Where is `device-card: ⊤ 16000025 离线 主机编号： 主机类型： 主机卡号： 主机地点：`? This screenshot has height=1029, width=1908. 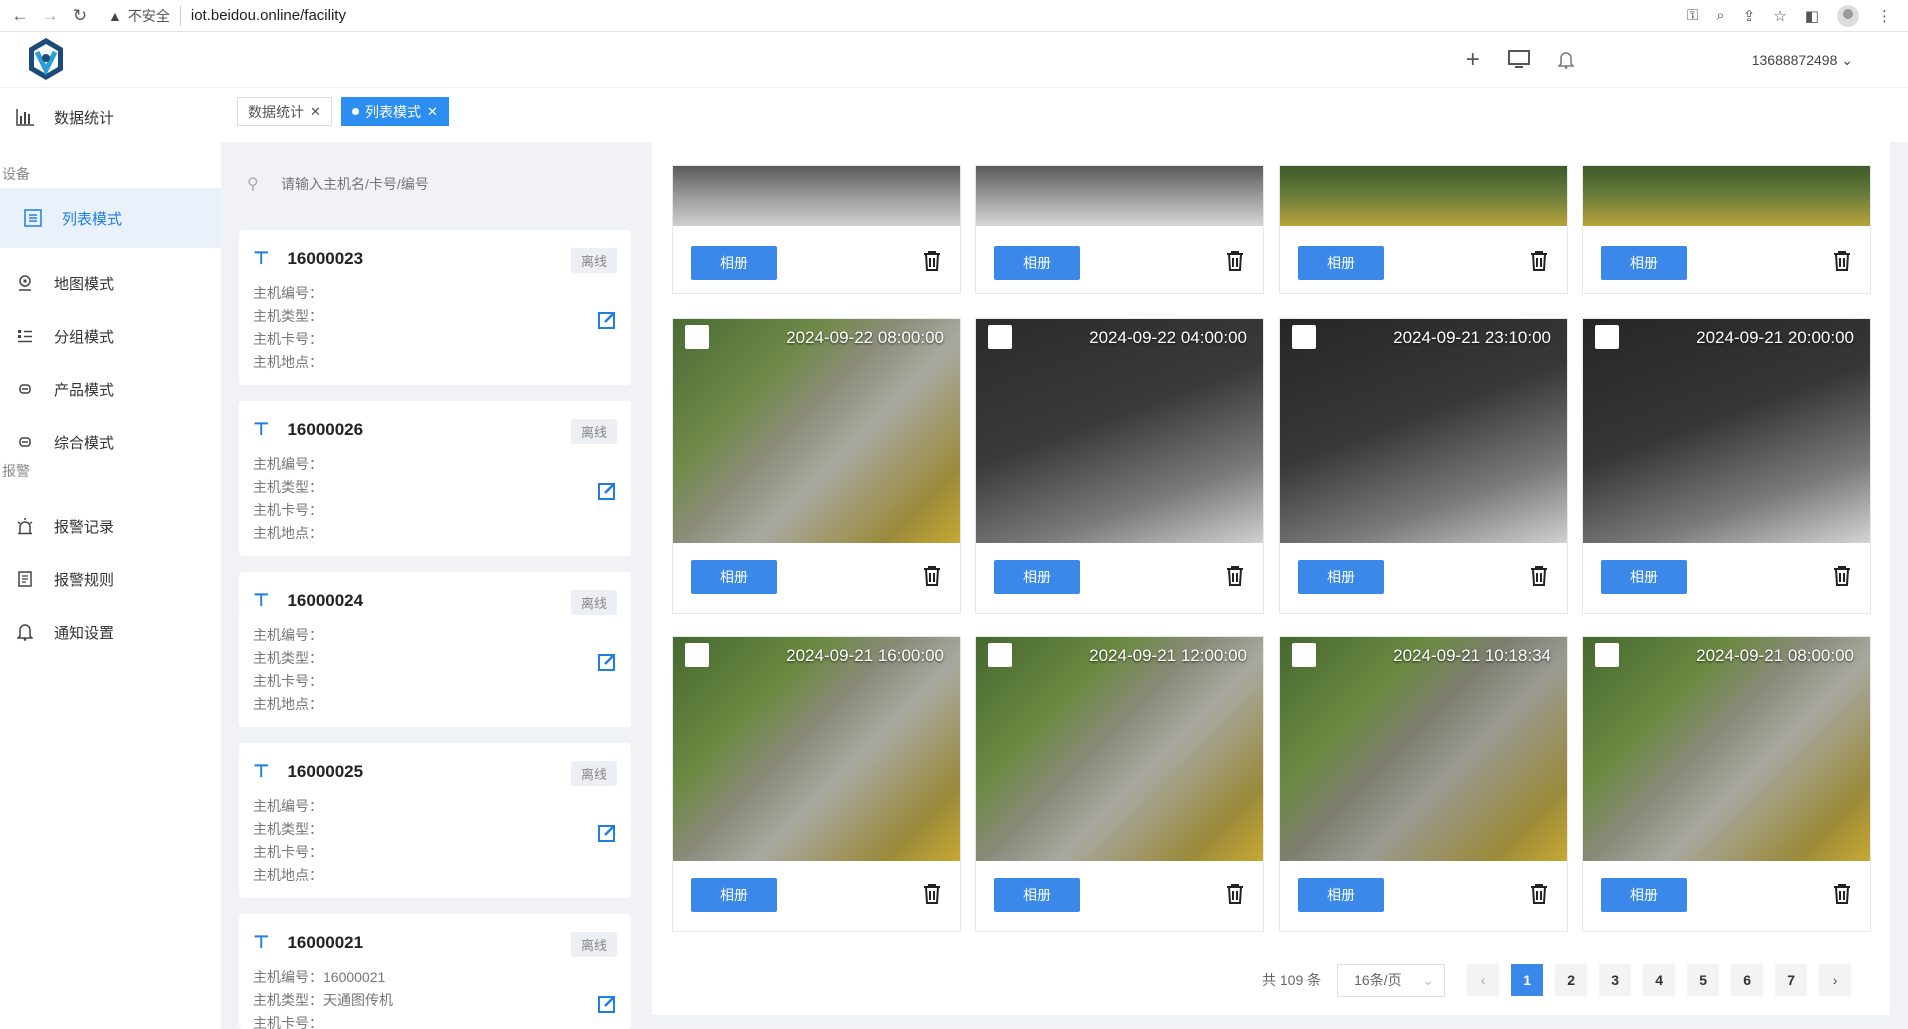
device-card: ⊤ 16000025 离线 主机编号： 主机类型： 主机卡号： 主机地点： is located at coordinates (435, 820).